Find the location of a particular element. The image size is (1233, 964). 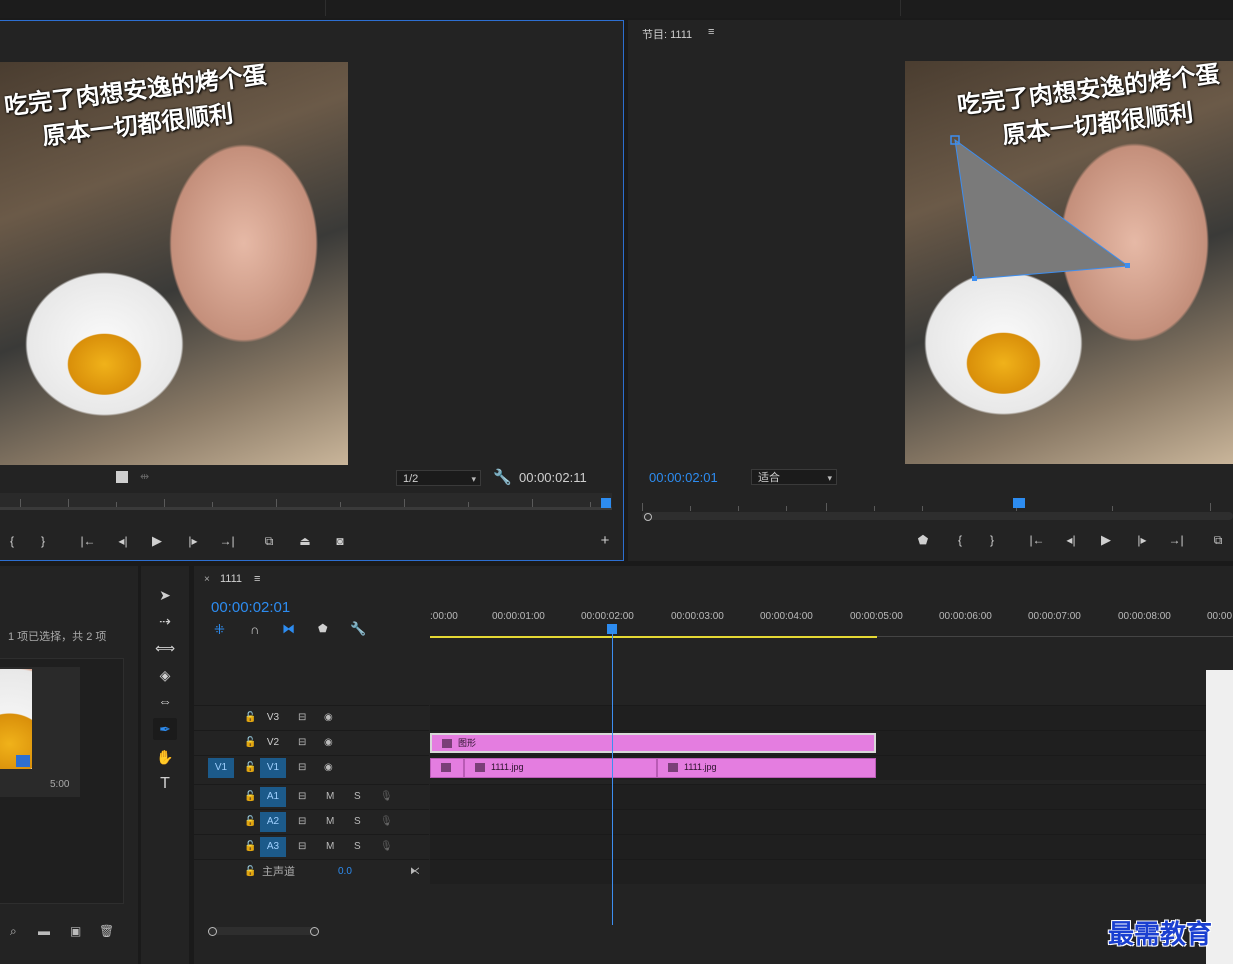

track-label-v1: V1 is located at coordinates (273, 768).